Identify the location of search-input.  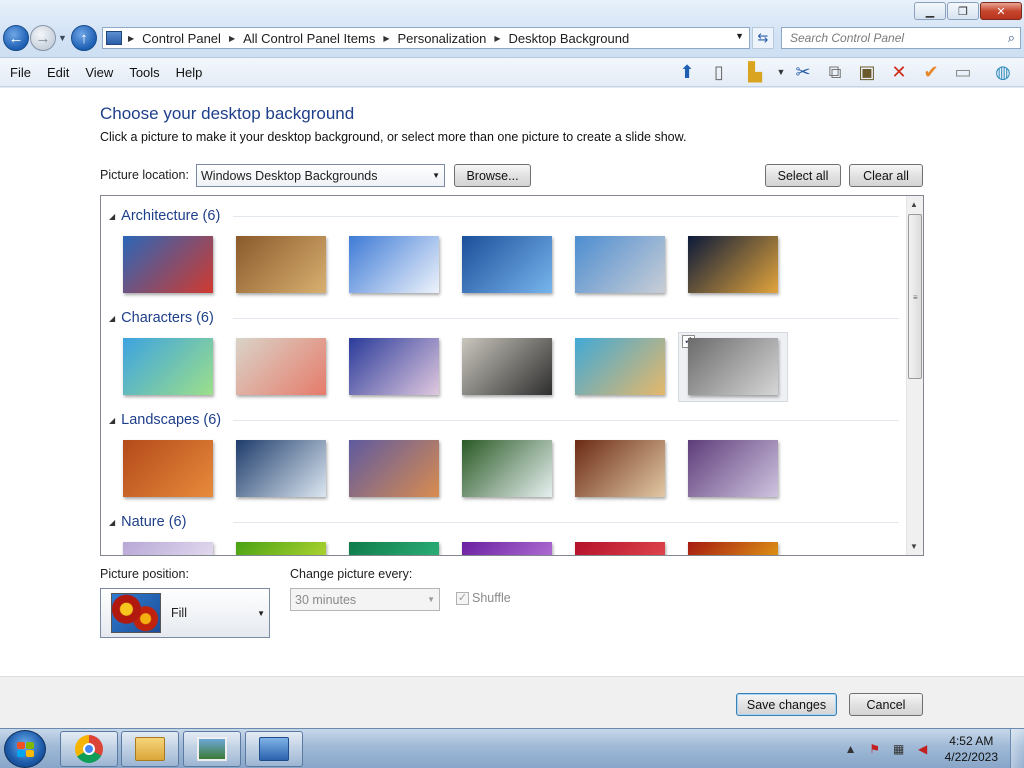
(887, 38).